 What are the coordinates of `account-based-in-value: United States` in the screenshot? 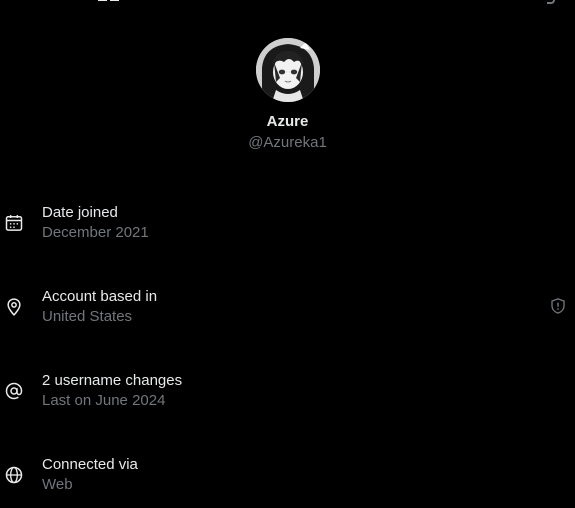 It's located at (87, 316).